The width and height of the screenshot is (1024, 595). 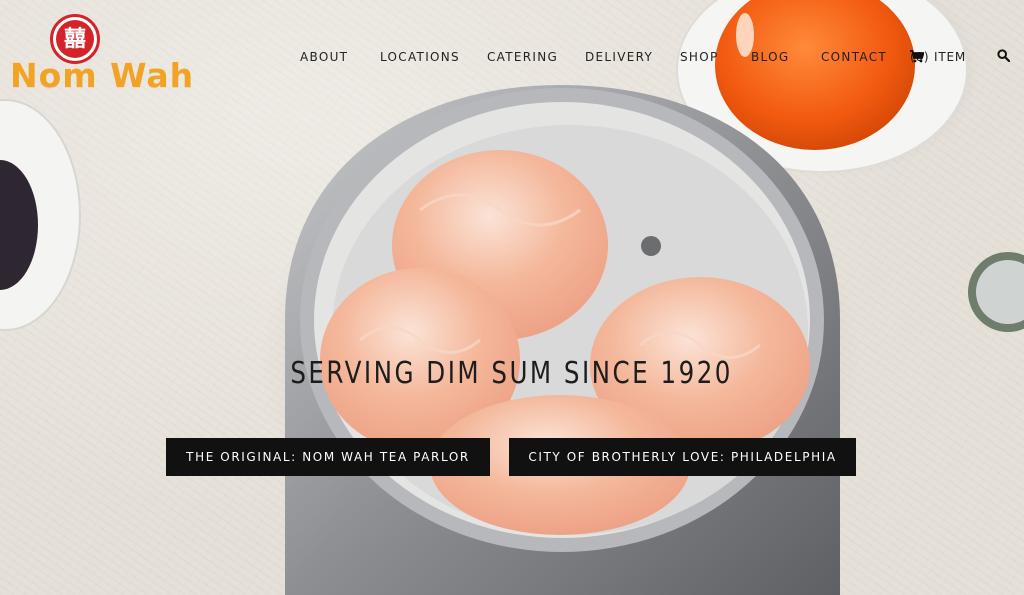 What do you see at coordinates (420, 57) in the screenshot?
I see `nav-locations: LOCATIONS` at bounding box center [420, 57].